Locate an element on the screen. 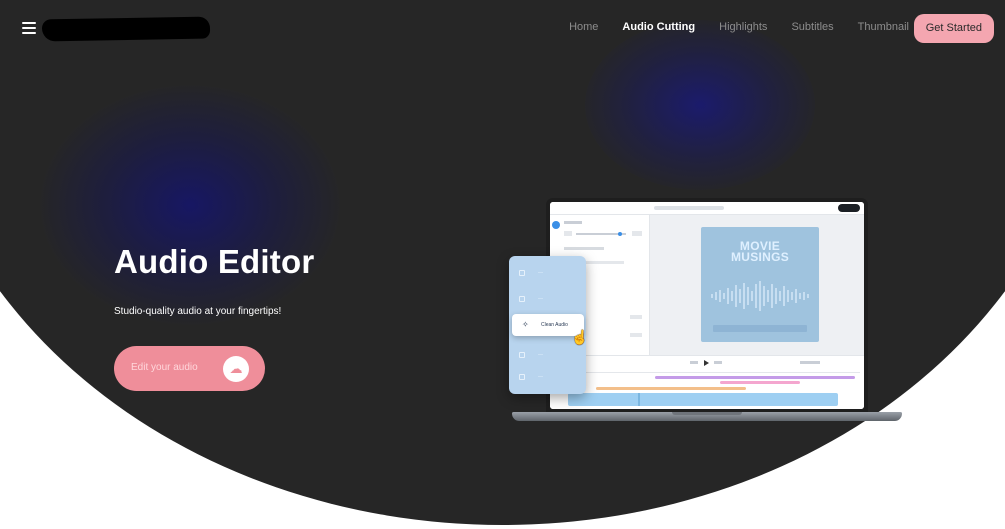 This screenshot has height=529, width=1005. get-started-button: Get Started is located at coordinates (953, 28).